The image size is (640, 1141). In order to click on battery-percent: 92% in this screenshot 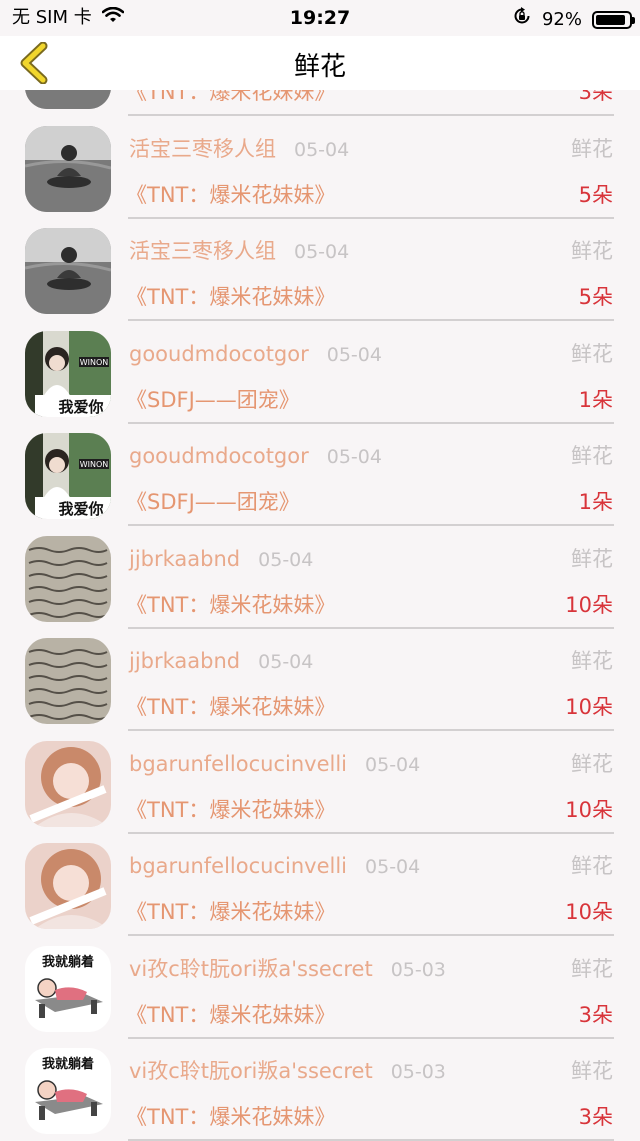, I will do `click(561, 19)`.